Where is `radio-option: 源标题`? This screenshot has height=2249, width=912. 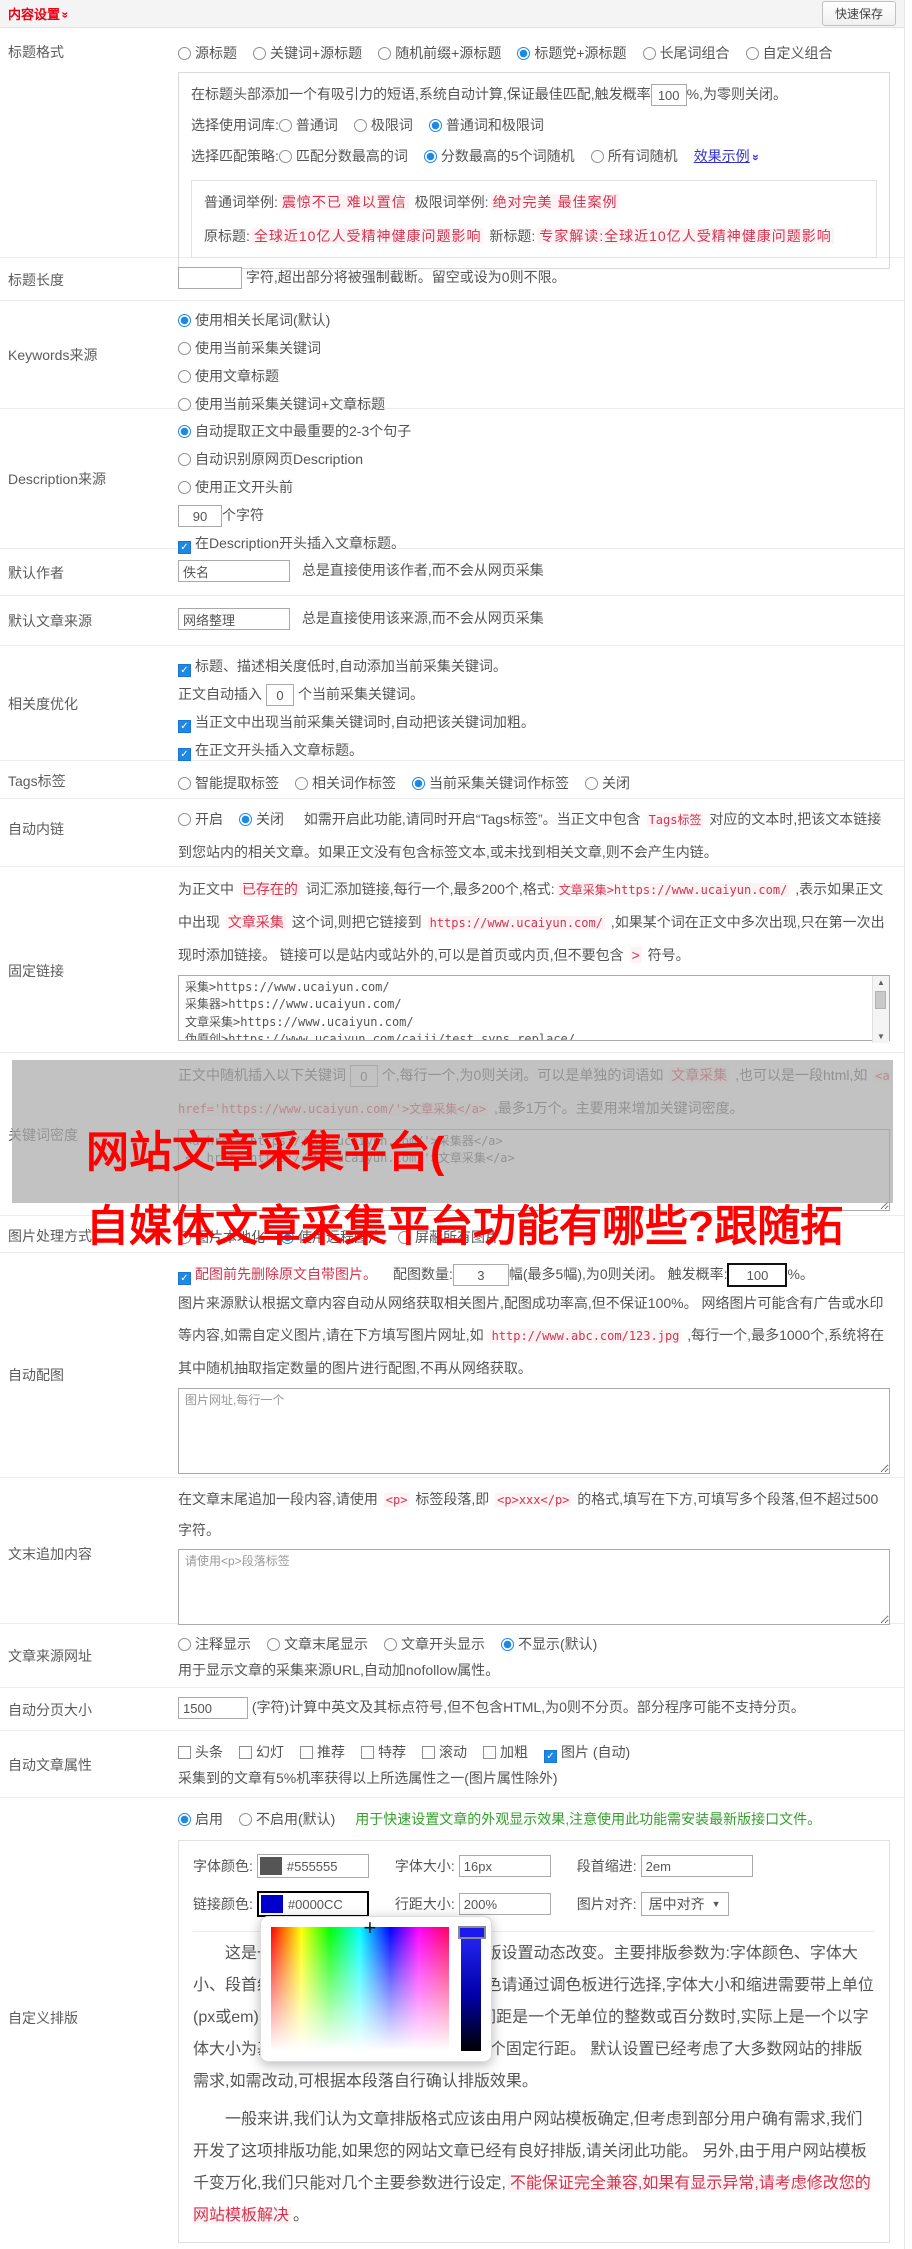
radio-option: 源标题 is located at coordinates (207, 53).